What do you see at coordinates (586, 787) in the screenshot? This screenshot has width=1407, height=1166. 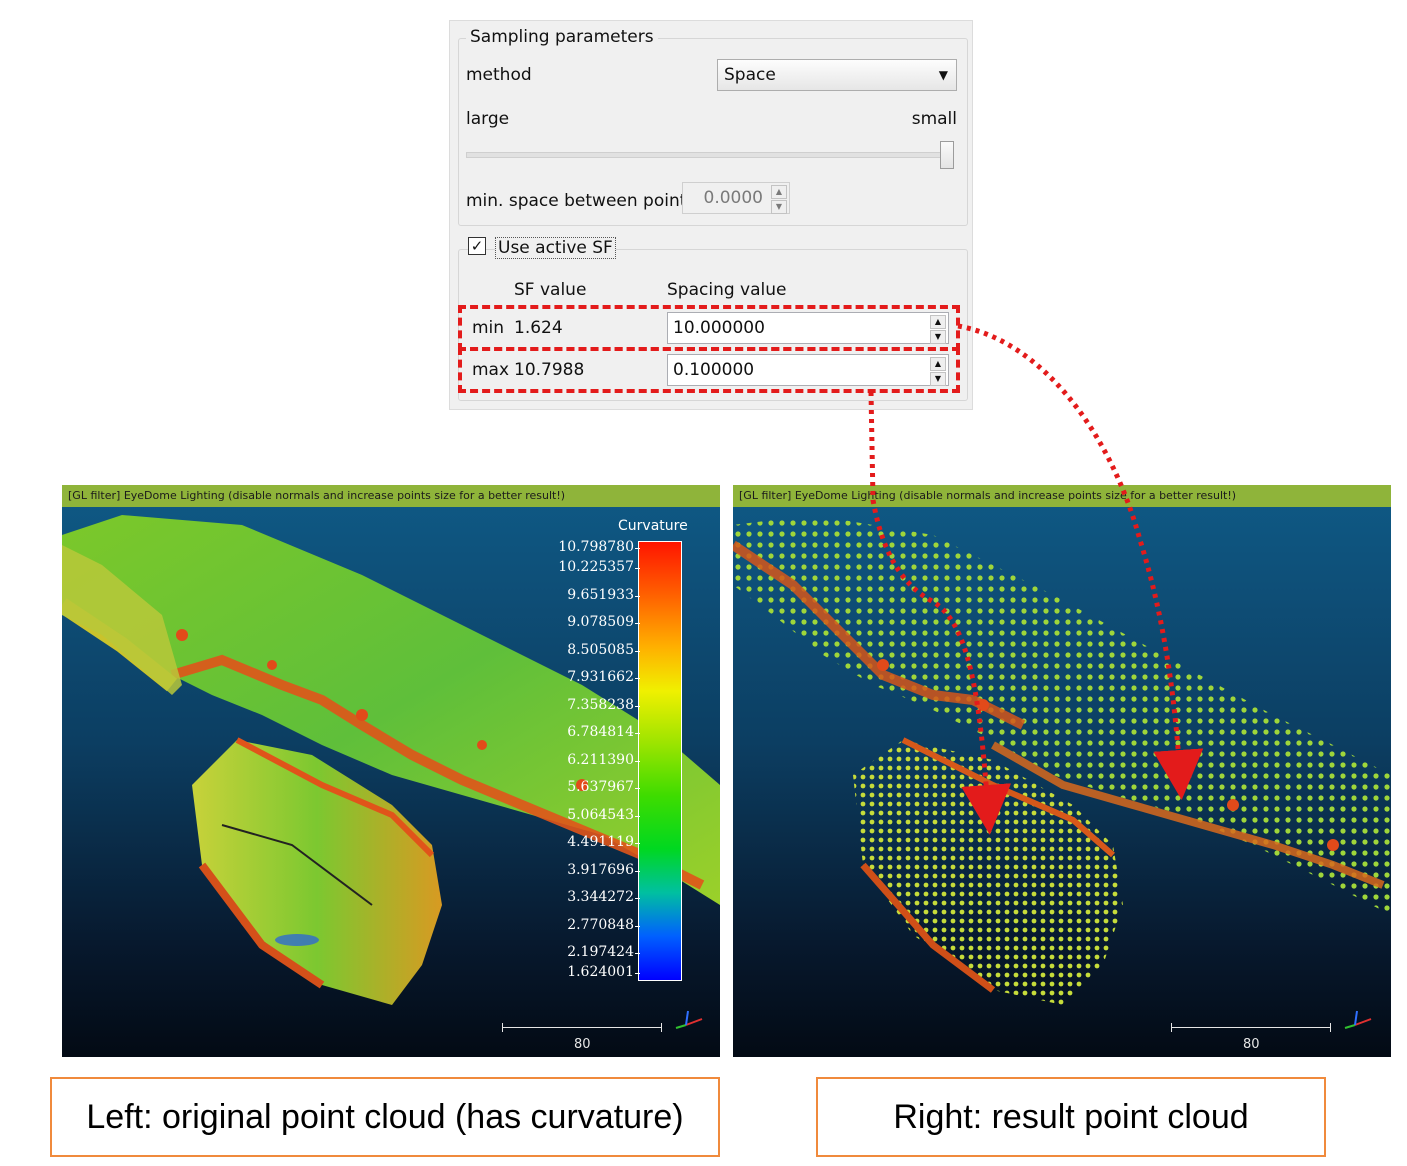 I see `colorbar-tick-label: 5.637967` at bounding box center [586, 787].